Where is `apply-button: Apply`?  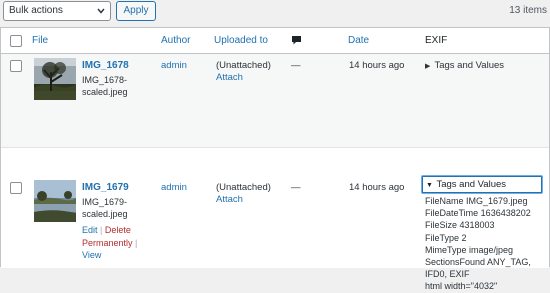
apply-button: Apply is located at coordinates (136, 11).